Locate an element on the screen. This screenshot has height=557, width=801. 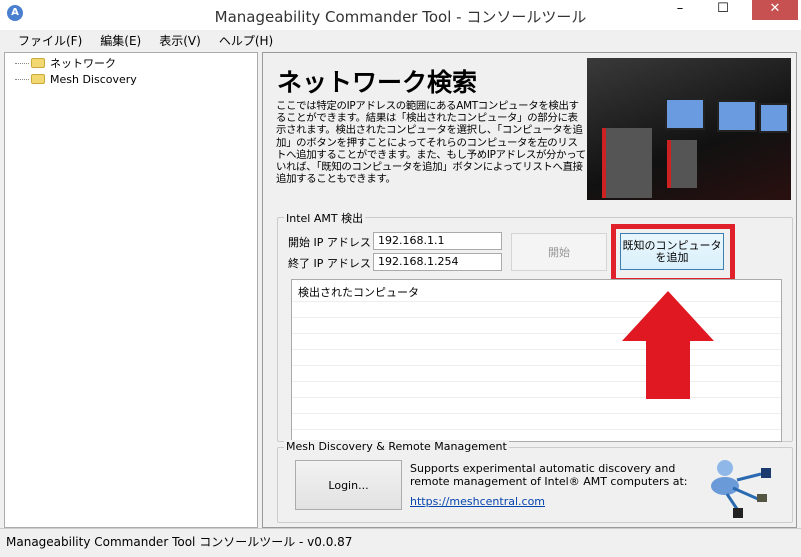
menu-file: ファイル(F) is located at coordinates (51, 41).